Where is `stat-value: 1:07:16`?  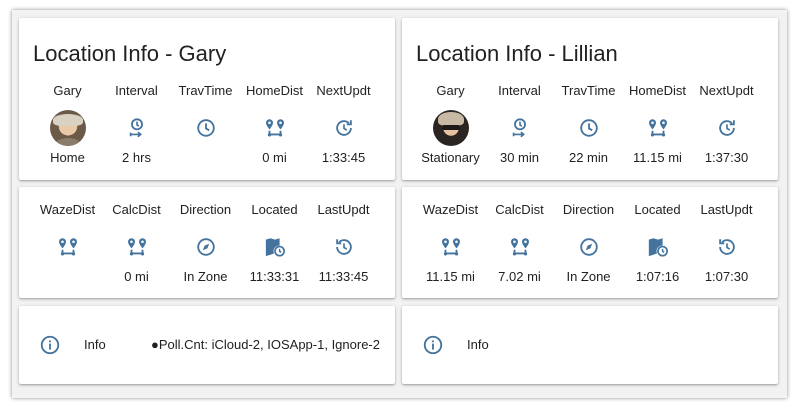 stat-value: 1:07:16 is located at coordinates (657, 276).